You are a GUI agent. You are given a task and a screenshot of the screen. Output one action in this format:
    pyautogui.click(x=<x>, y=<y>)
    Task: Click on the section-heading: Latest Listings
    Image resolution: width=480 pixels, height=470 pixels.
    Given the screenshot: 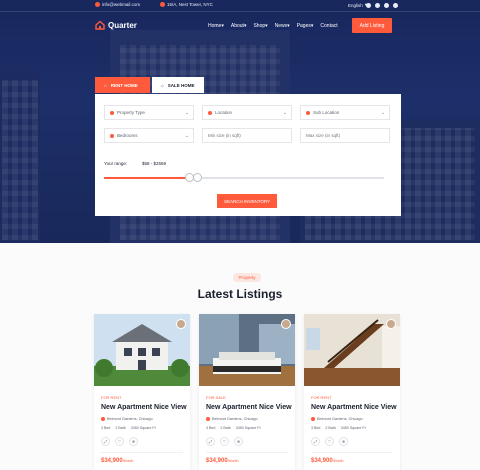 What is the action you would take?
    pyautogui.click(x=240, y=294)
    